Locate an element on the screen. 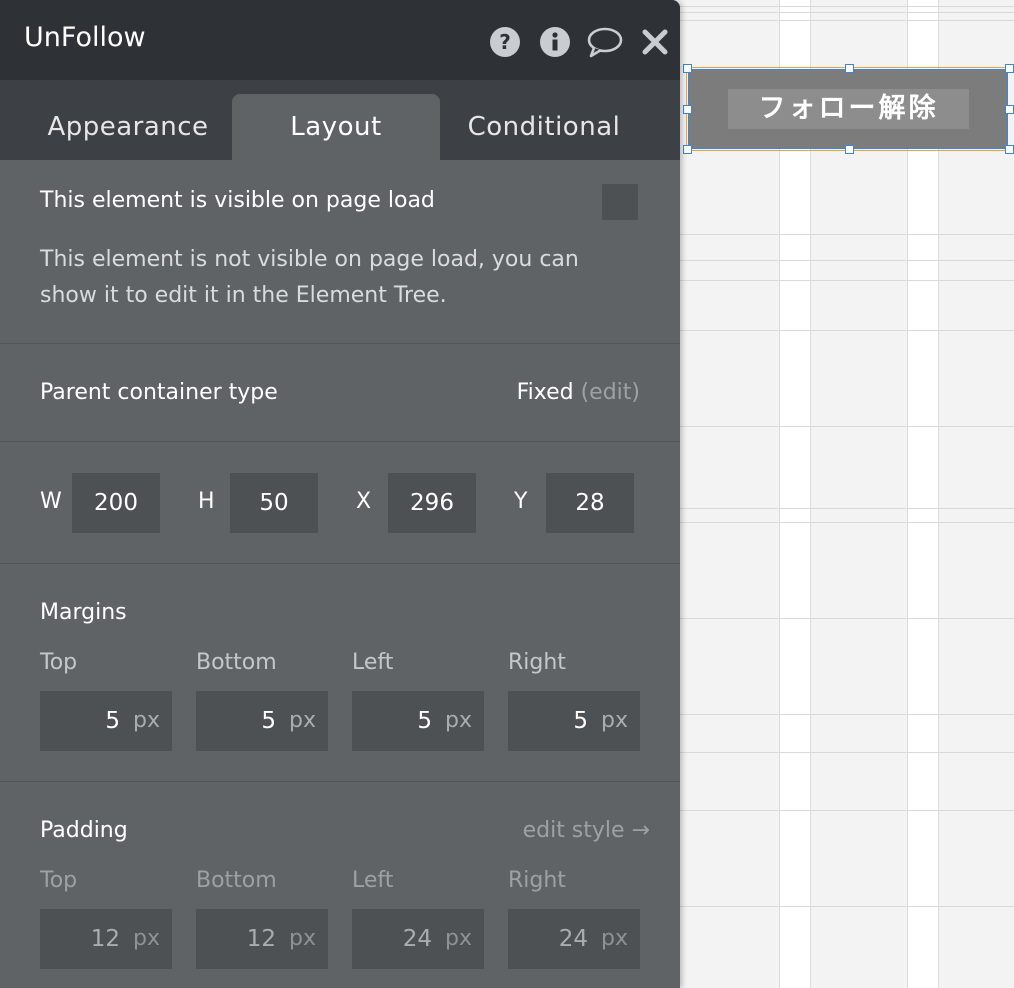 The width and height of the screenshot is (1014, 988). padding-top-label: Top is located at coordinates (59, 880).